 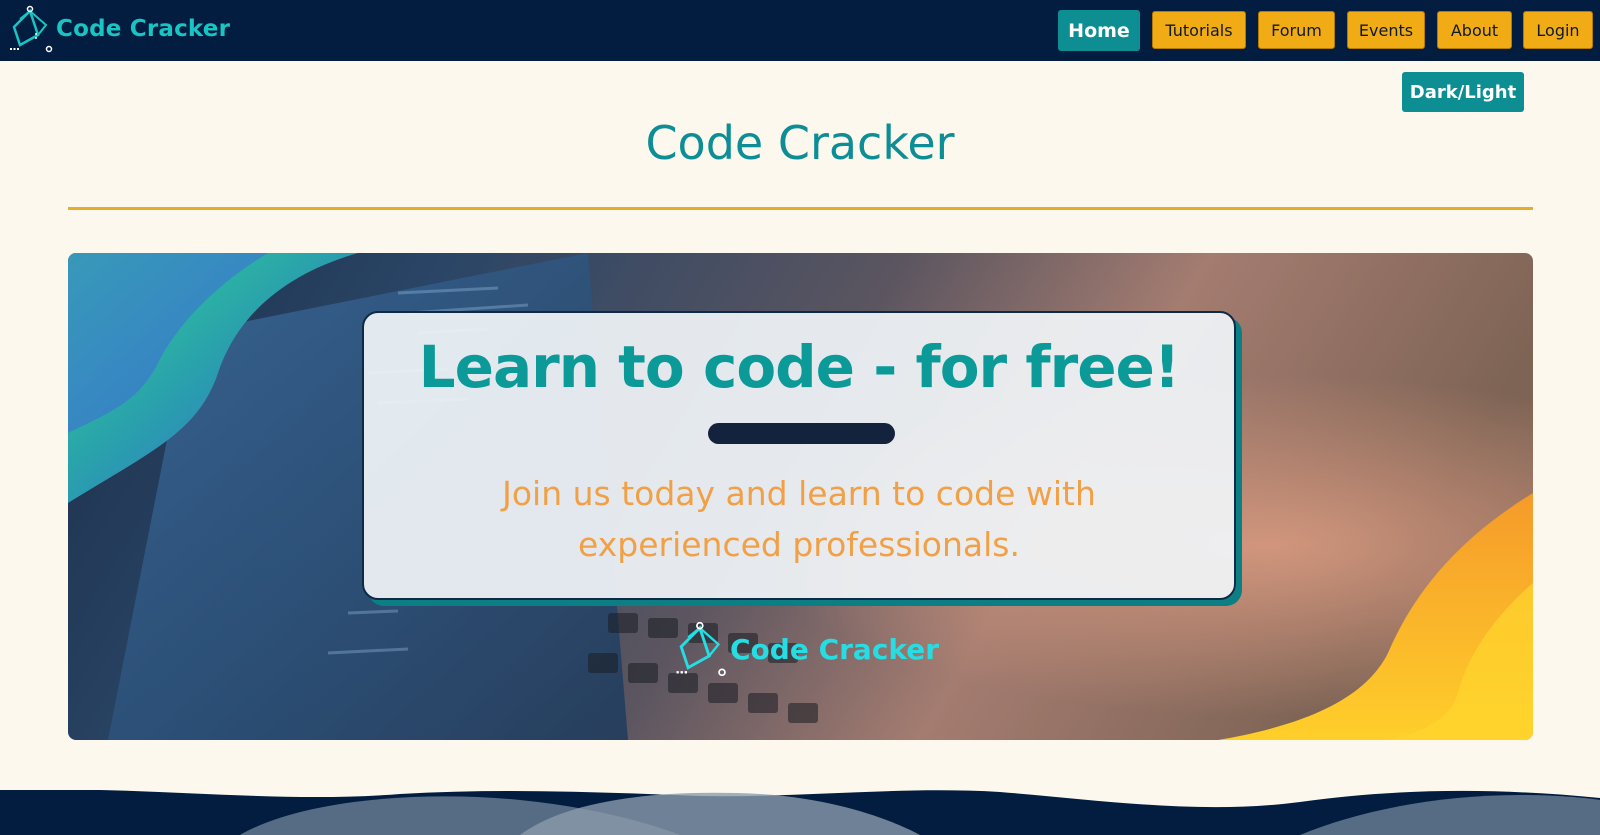 I want to click on page-title: Code Cracker, so click(x=800, y=143).